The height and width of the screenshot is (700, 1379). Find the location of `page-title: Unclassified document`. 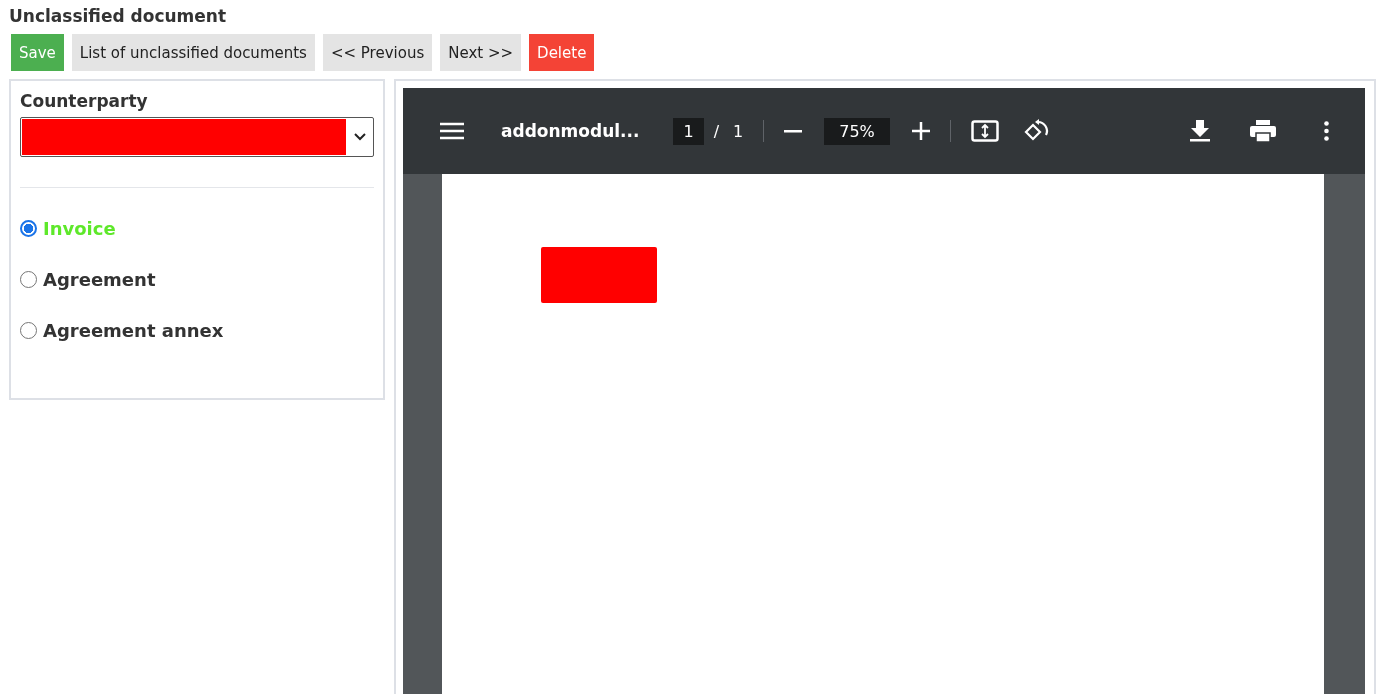

page-title: Unclassified document is located at coordinates (118, 17).